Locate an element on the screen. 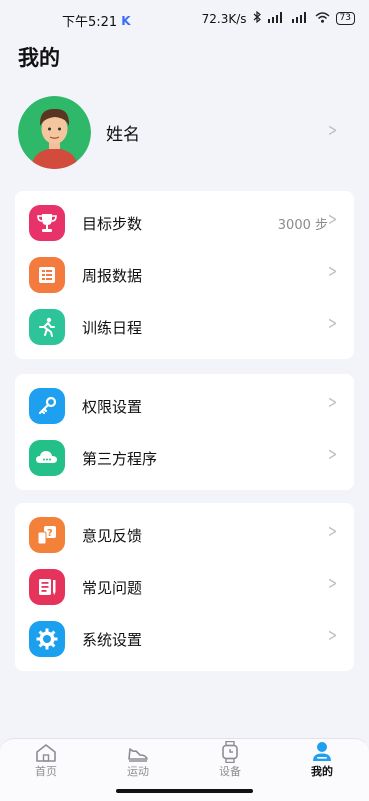 This screenshot has height=801, width=369. status-time: 下午5:21 is located at coordinates (90, 22).